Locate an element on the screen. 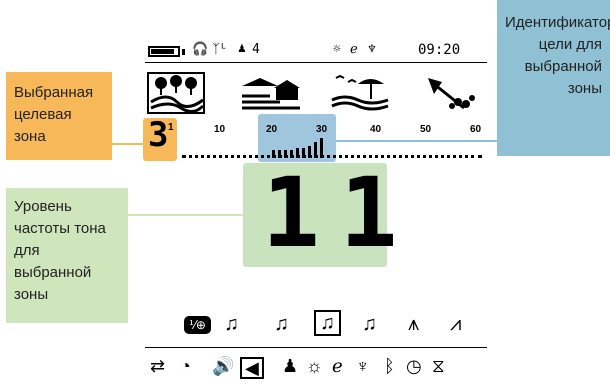 The height and width of the screenshot is (385, 610). bluetooth-icon: ᛒ is located at coordinates (389, 366).